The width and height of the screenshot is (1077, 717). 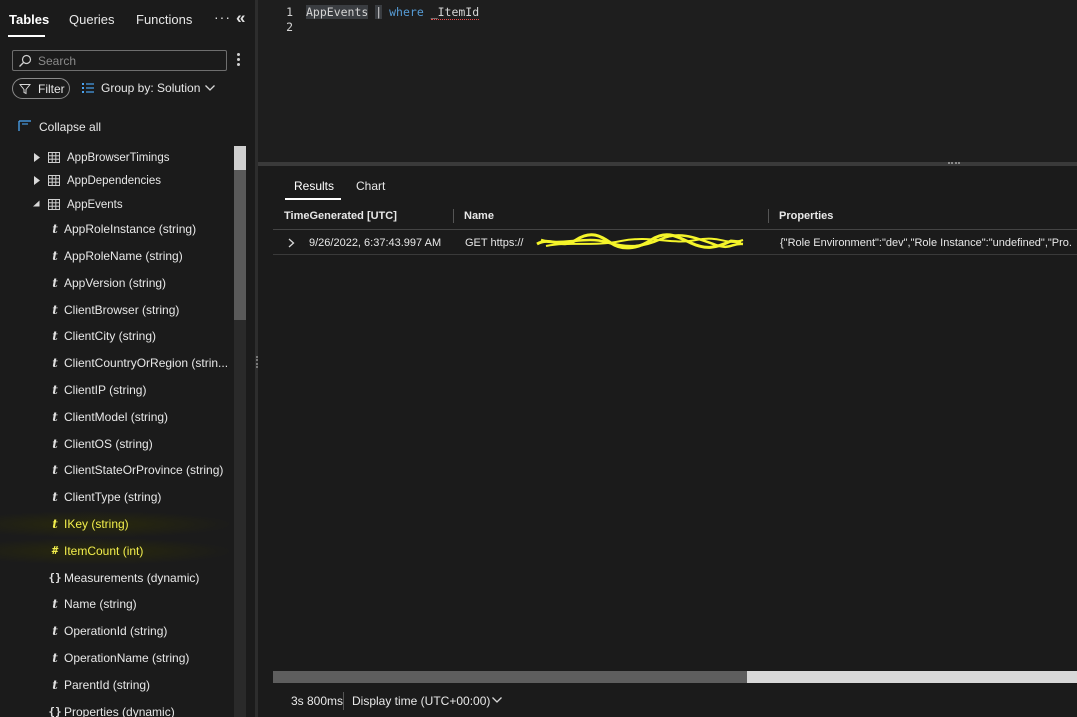 I want to click on schema-column-item: t ClientIP (string), so click(x=117, y=390).